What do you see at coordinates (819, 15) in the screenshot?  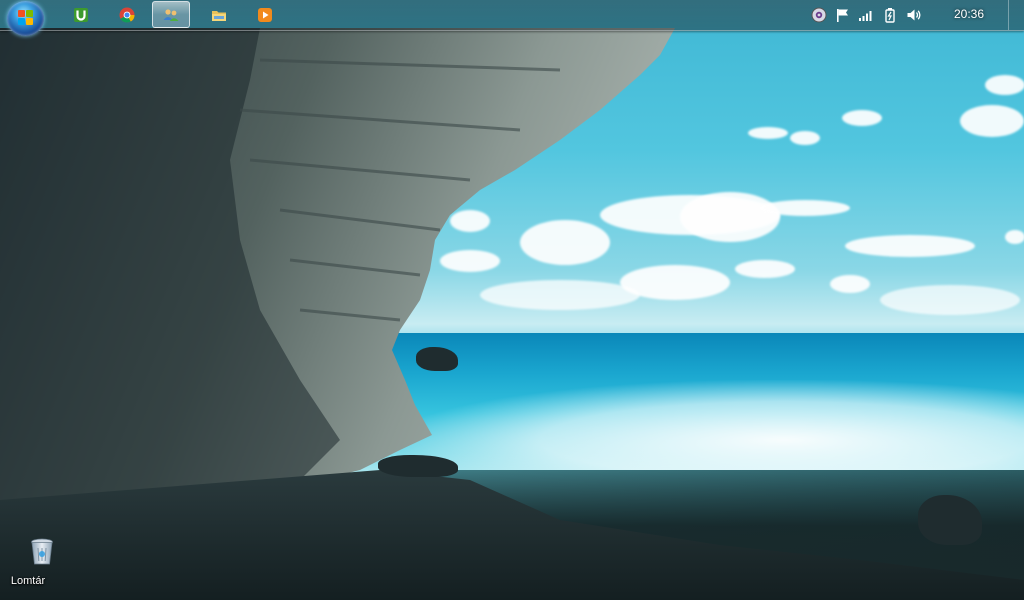 I see `steam-icon` at bounding box center [819, 15].